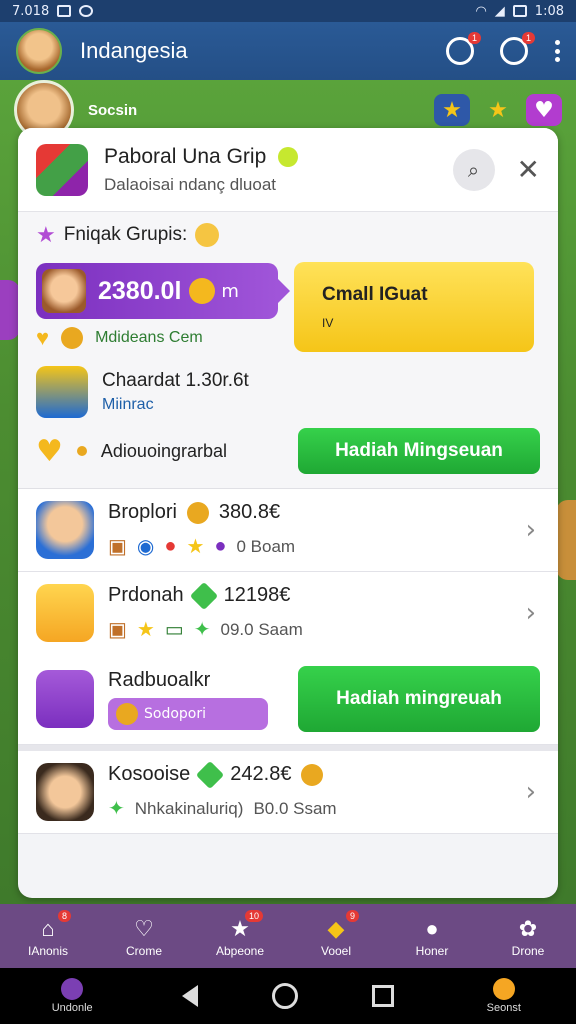 The image size is (576, 1024). I want to click on nav-label: Abpeone, so click(240, 951).